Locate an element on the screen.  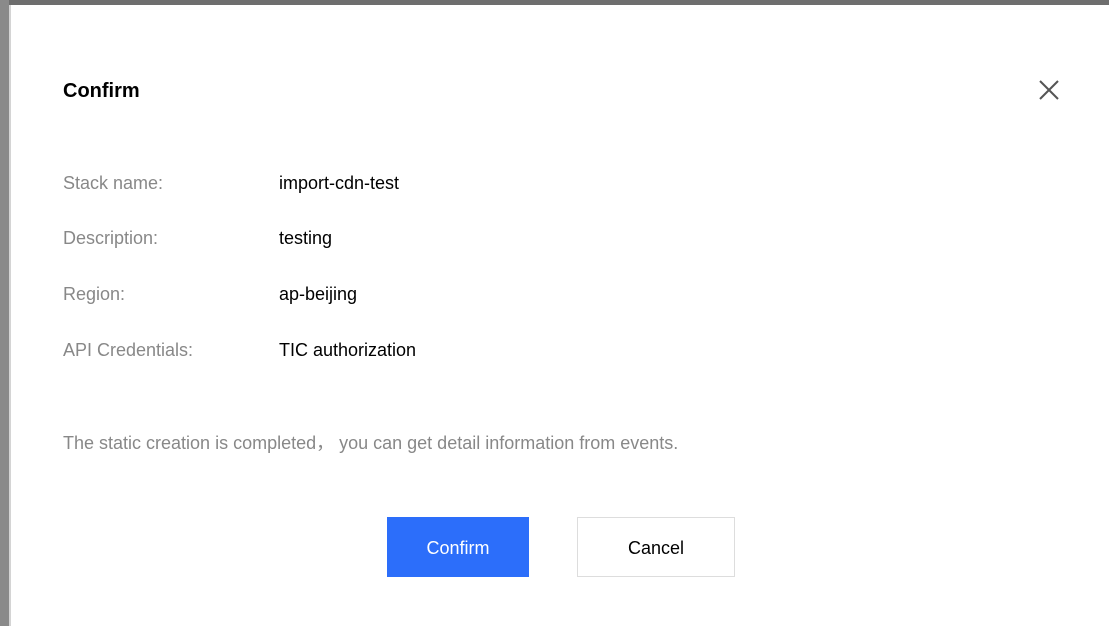
stack-name-label: Stack name: is located at coordinates (113, 183).